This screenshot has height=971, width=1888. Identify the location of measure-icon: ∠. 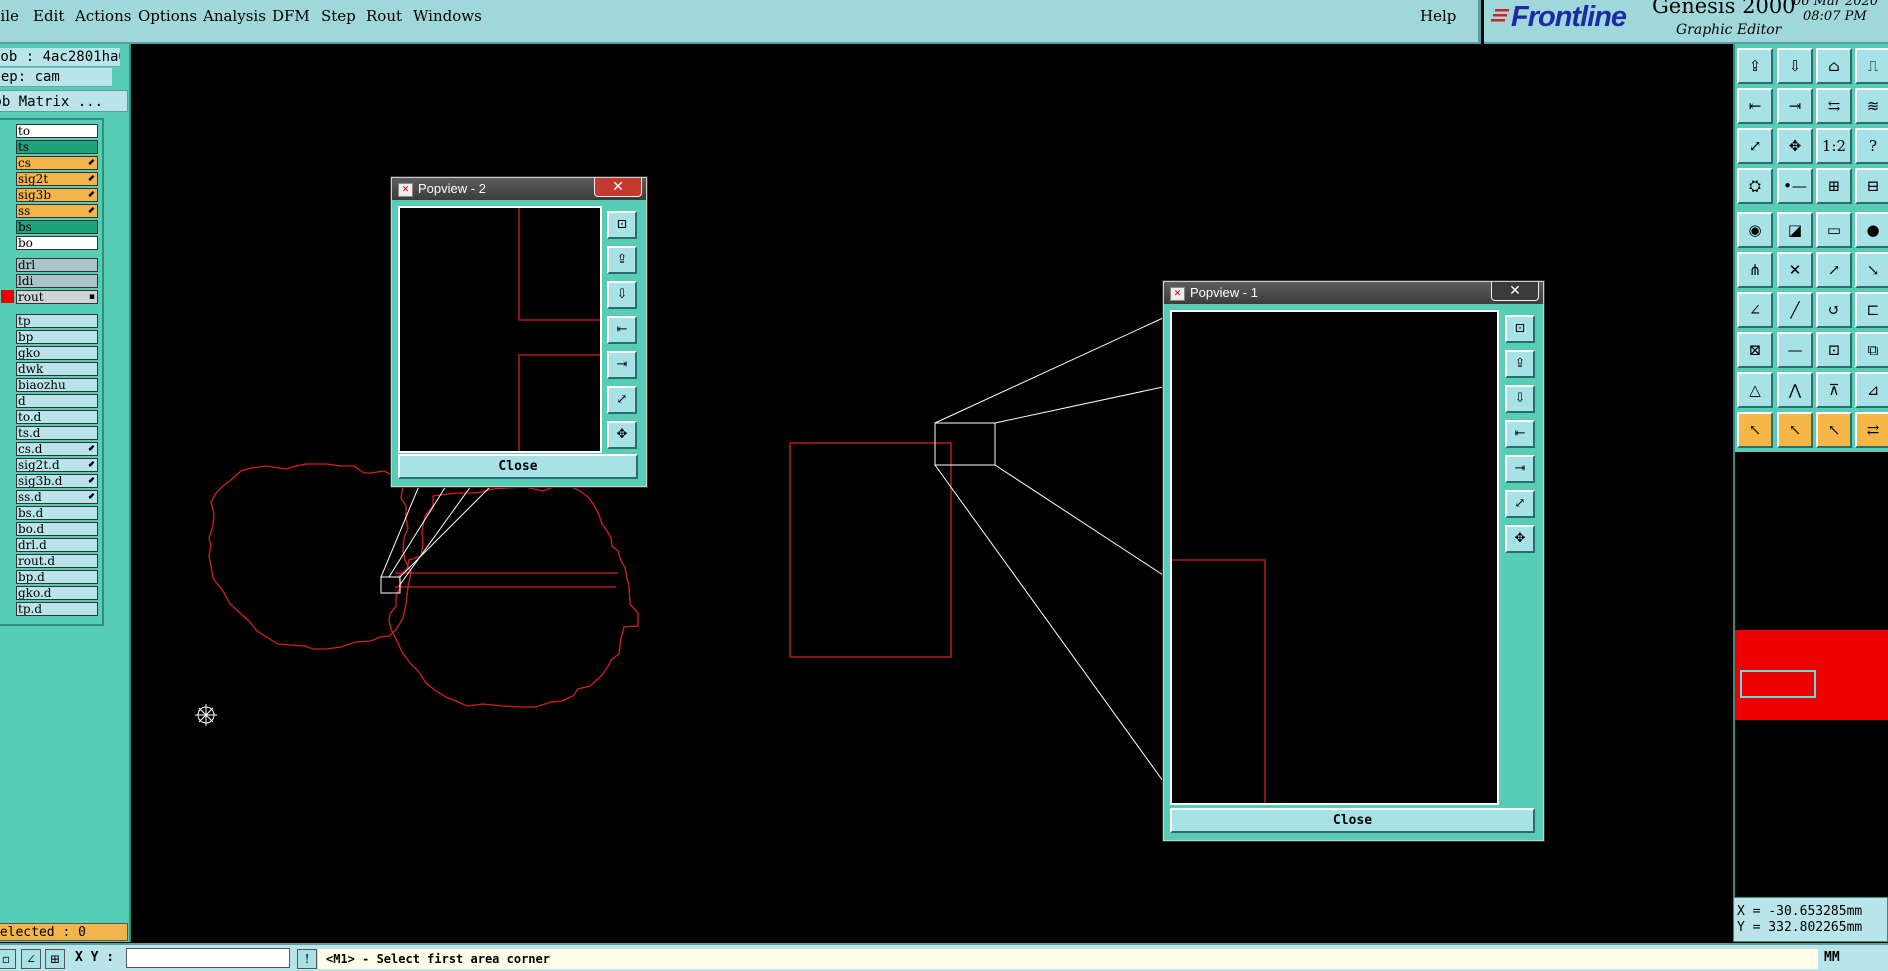
(31, 959).